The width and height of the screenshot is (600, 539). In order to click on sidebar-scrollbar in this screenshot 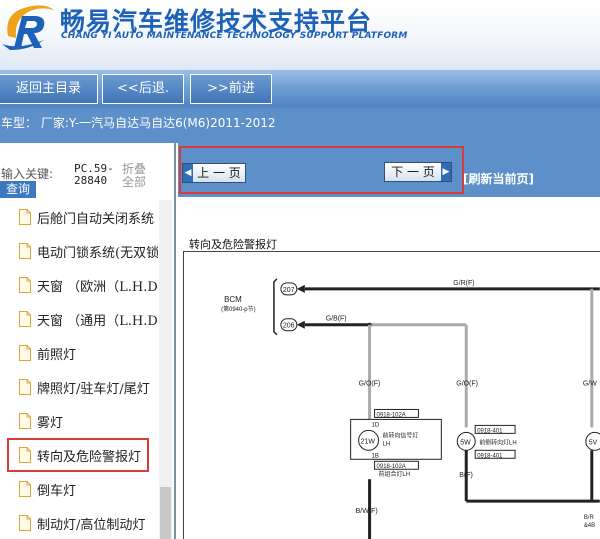, I will do `click(165, 369)`.